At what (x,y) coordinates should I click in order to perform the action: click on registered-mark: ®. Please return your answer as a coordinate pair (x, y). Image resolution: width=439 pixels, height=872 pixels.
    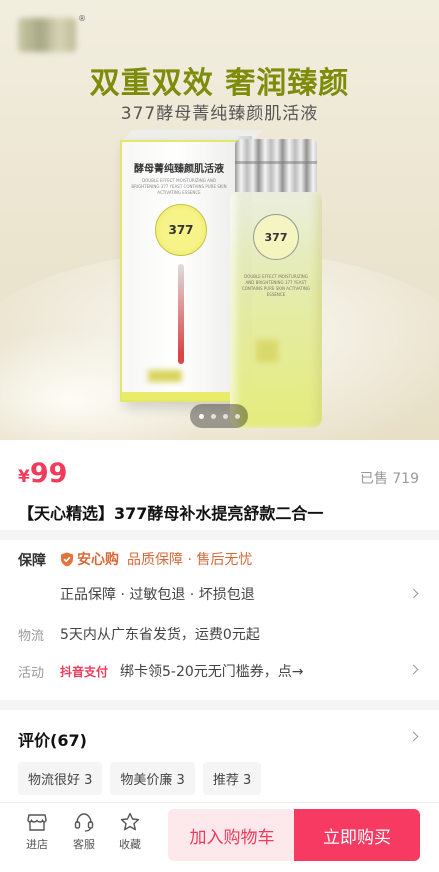
    Looking at the image, I should click on (82, 18).